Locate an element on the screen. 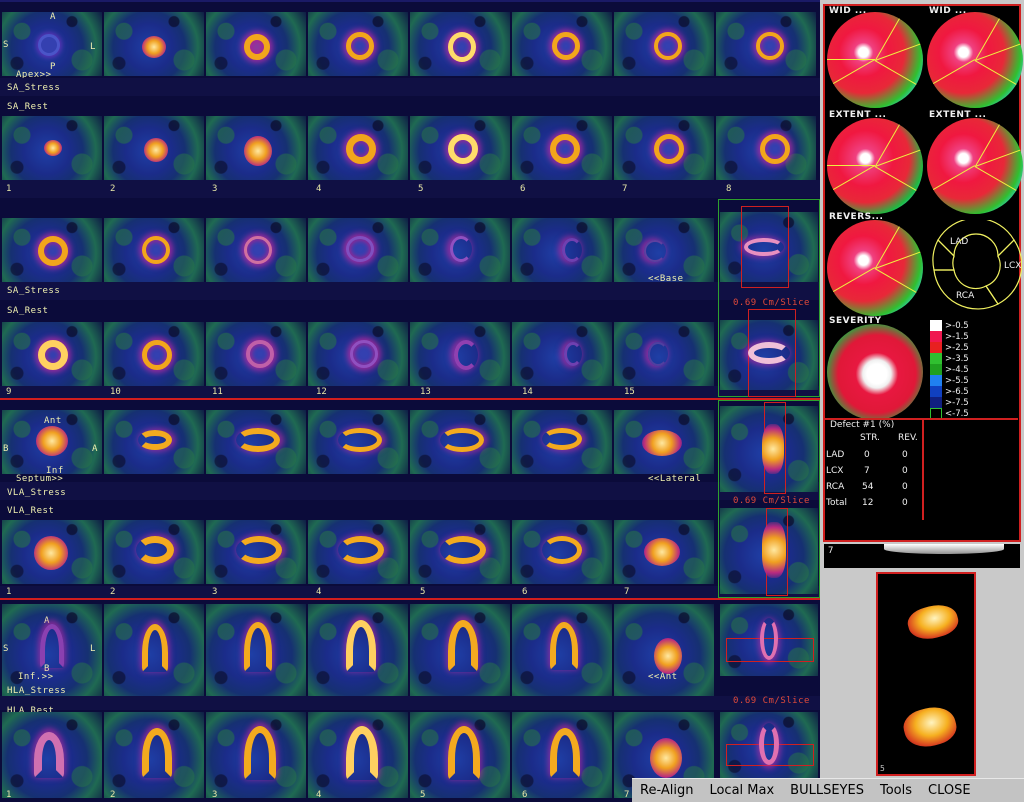 This screenshot has width=1024, height=802. extent-rest-bullseye is located at coordinates (975, 166).